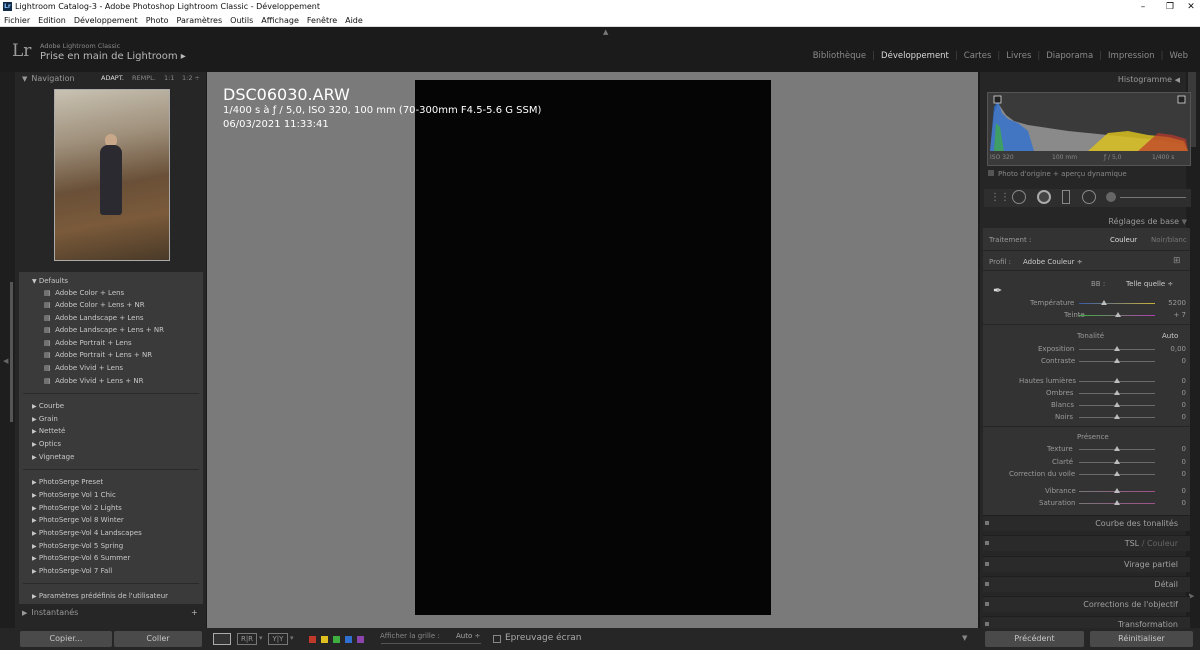 Image resolution: width=1200 pixels, height=650 pixels. What do you see at coordinates (1149, 284) in the screenshot?
I see `wb-select: Telle quelle ÷` at bounding box center [1149, 284].